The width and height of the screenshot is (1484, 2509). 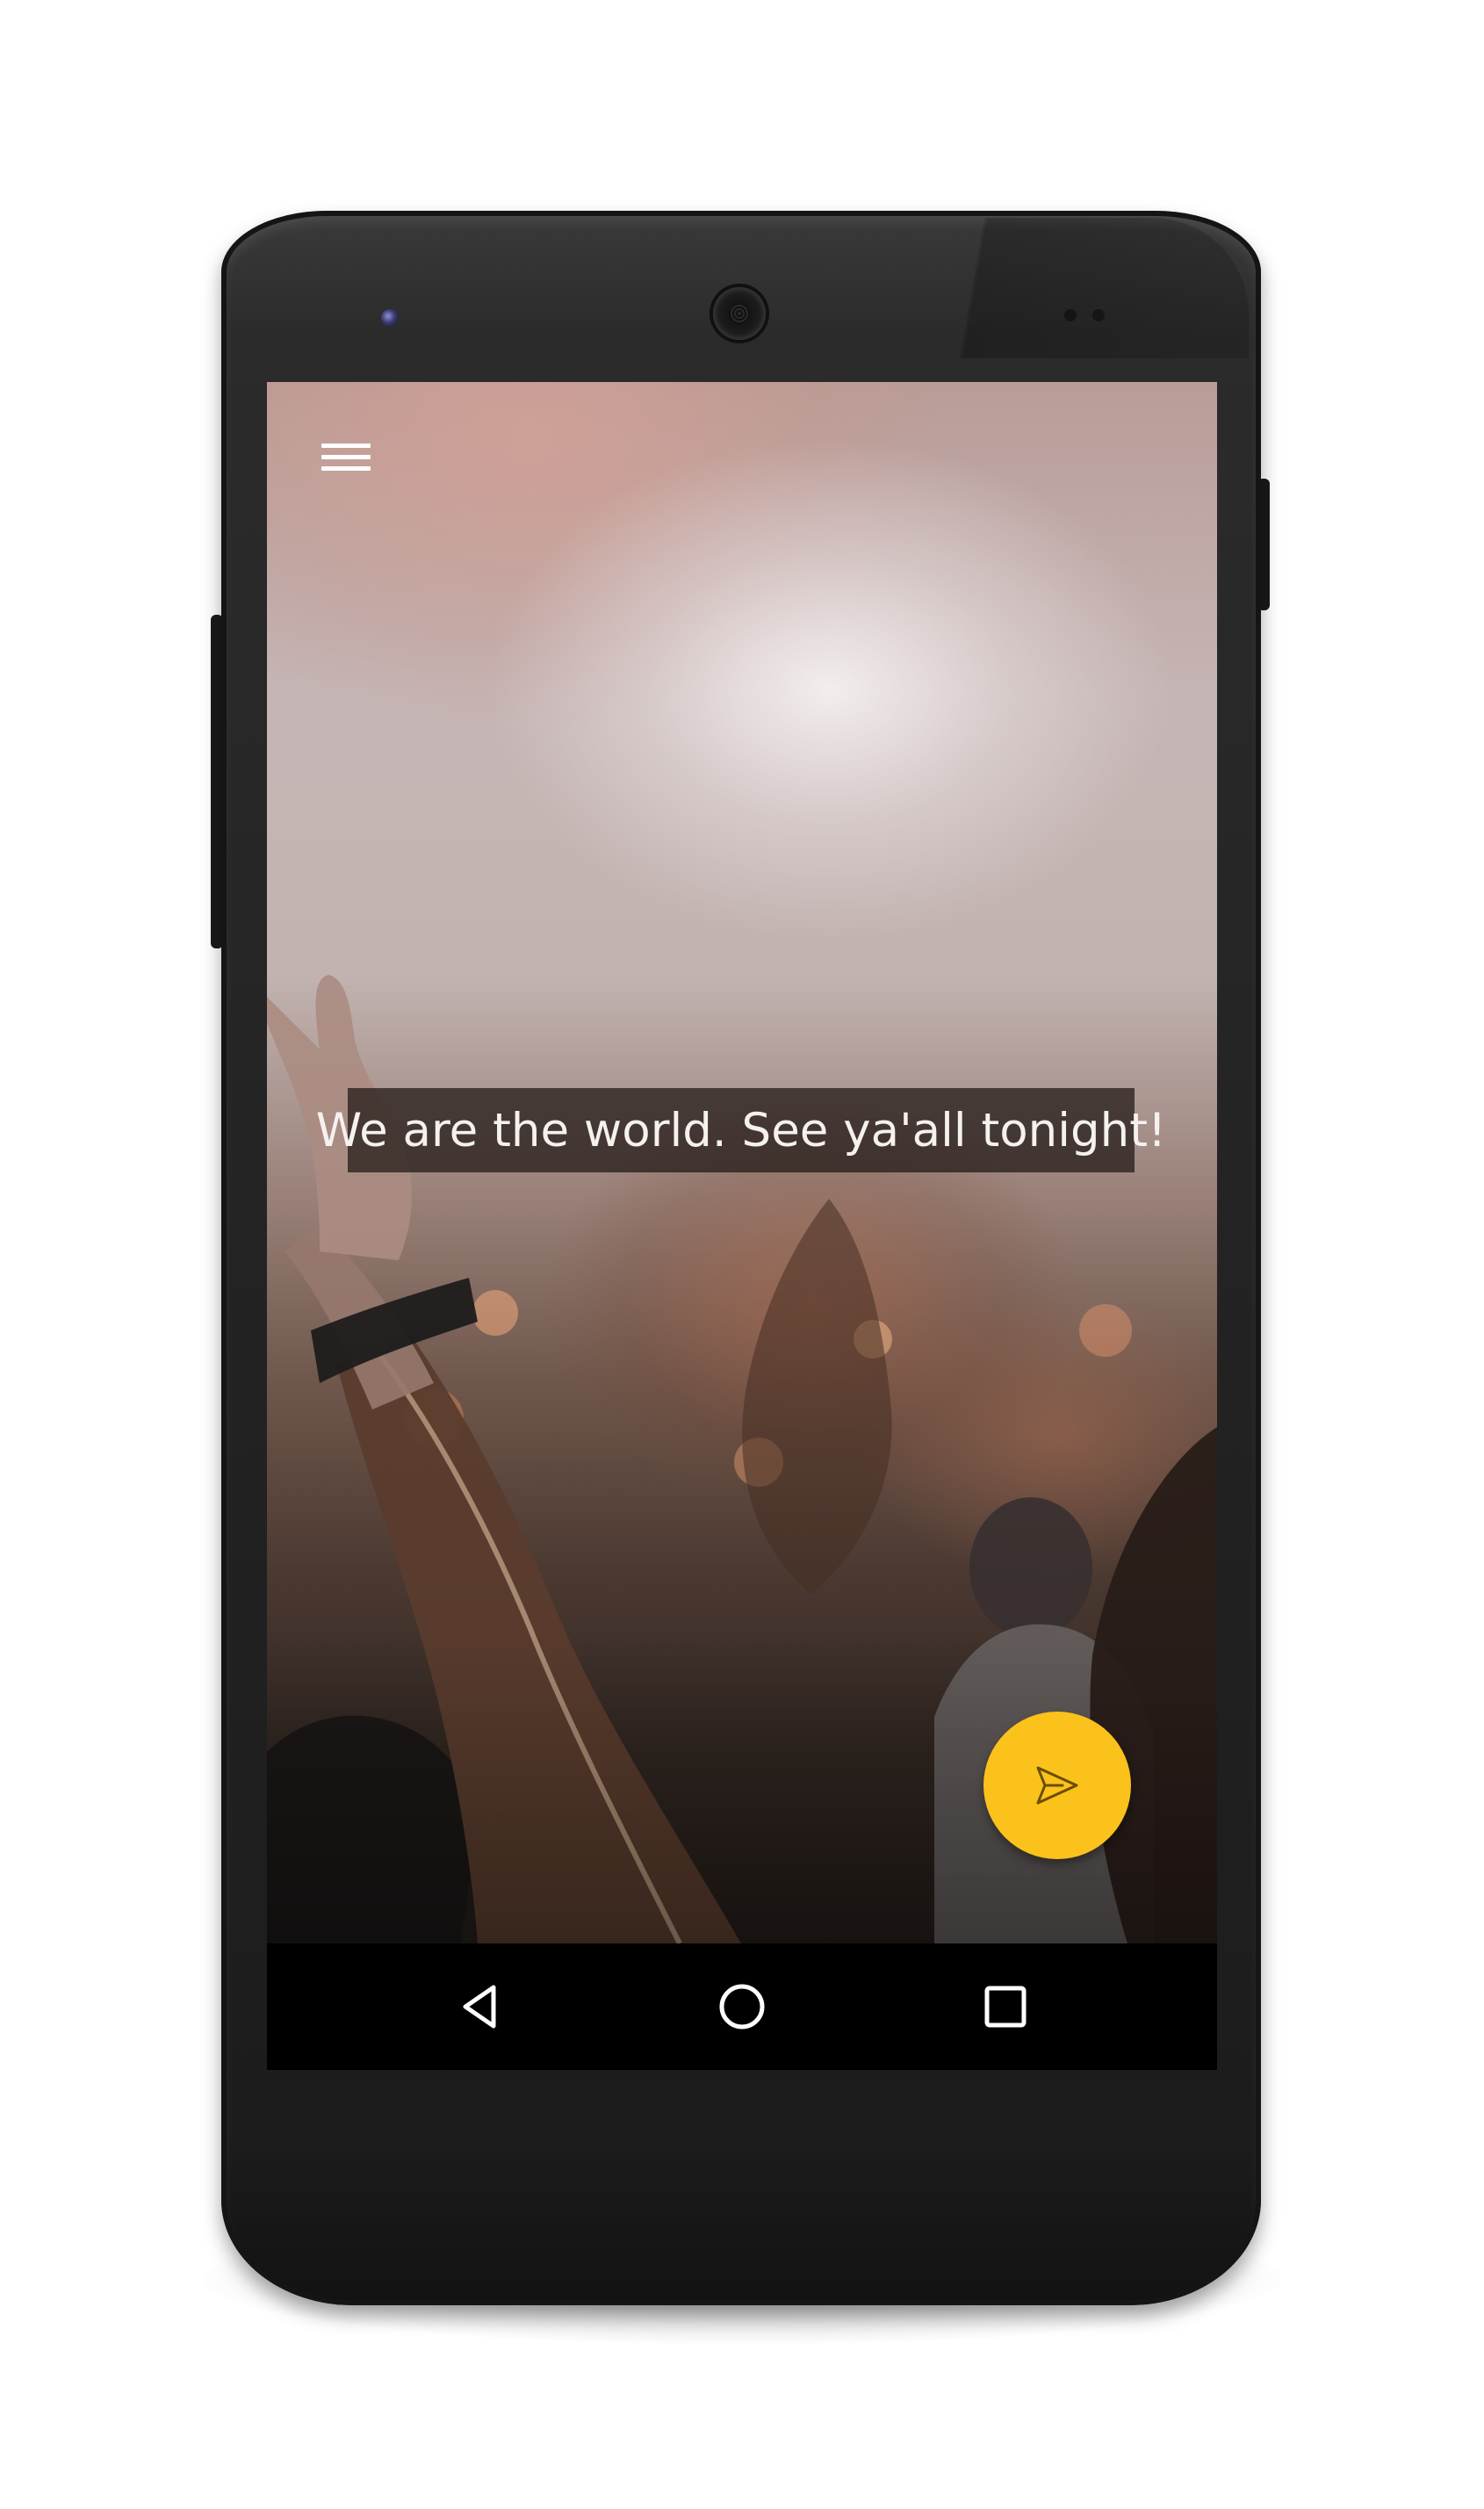 I want to click on nav-home-button, so click(x=742, y=2007).